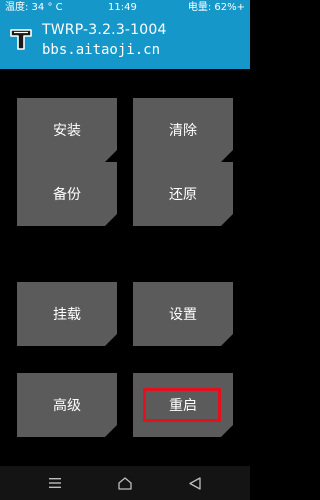 The width and height of the screenshot is (320, 500). I want to click on menu-button, so click(55, 483).